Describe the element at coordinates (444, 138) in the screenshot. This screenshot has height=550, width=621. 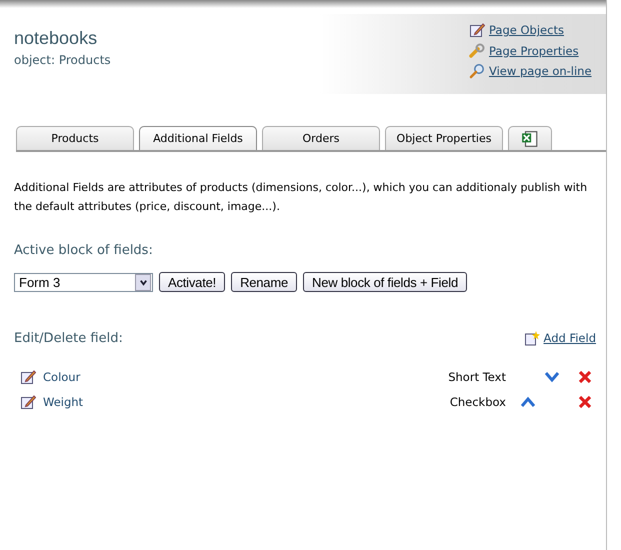
I see `tab: Object Properties` at that location.